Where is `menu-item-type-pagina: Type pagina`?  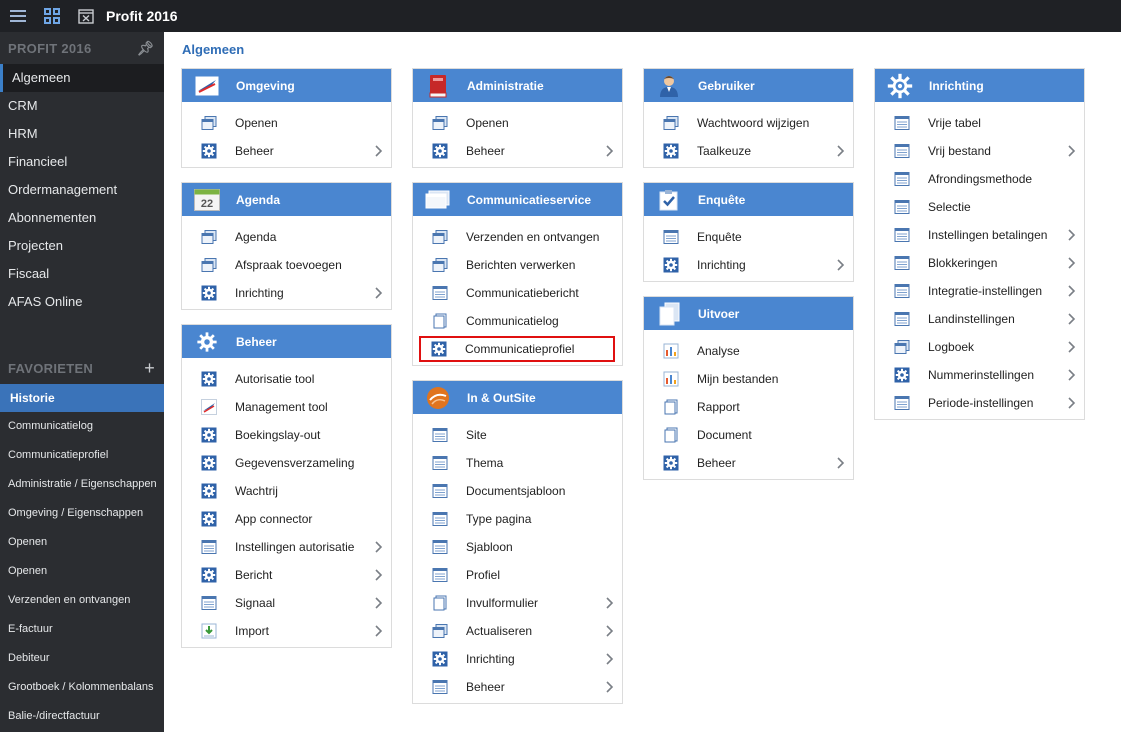 menu-item-type-pagina: Type pagina is located at coordinates (517, 519).